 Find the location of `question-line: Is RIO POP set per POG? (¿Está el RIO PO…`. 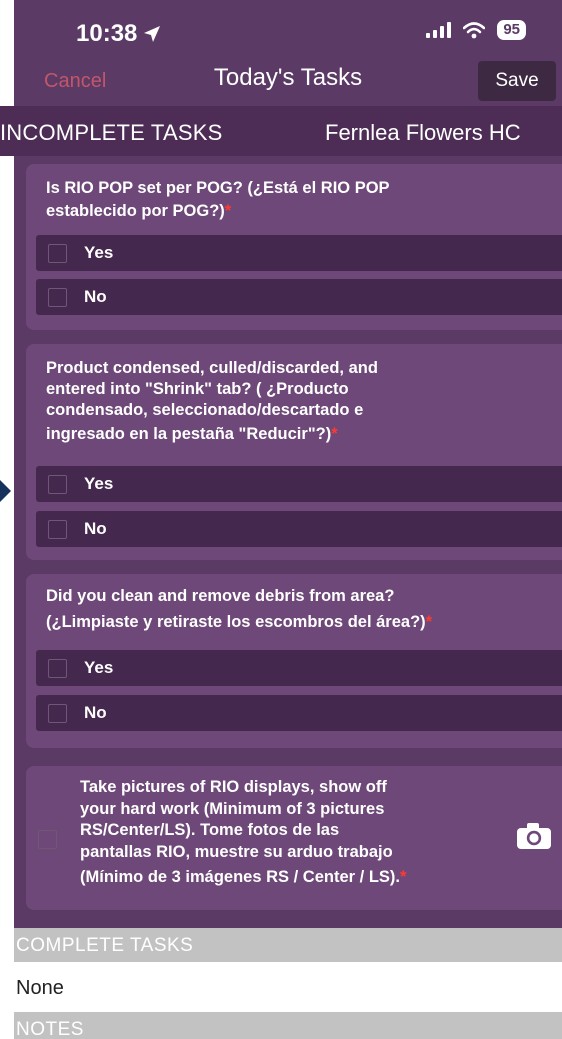

question-line: Is RIO POP set per POG? (¿Está el RIO PO… is located at coordinates (218, 188).